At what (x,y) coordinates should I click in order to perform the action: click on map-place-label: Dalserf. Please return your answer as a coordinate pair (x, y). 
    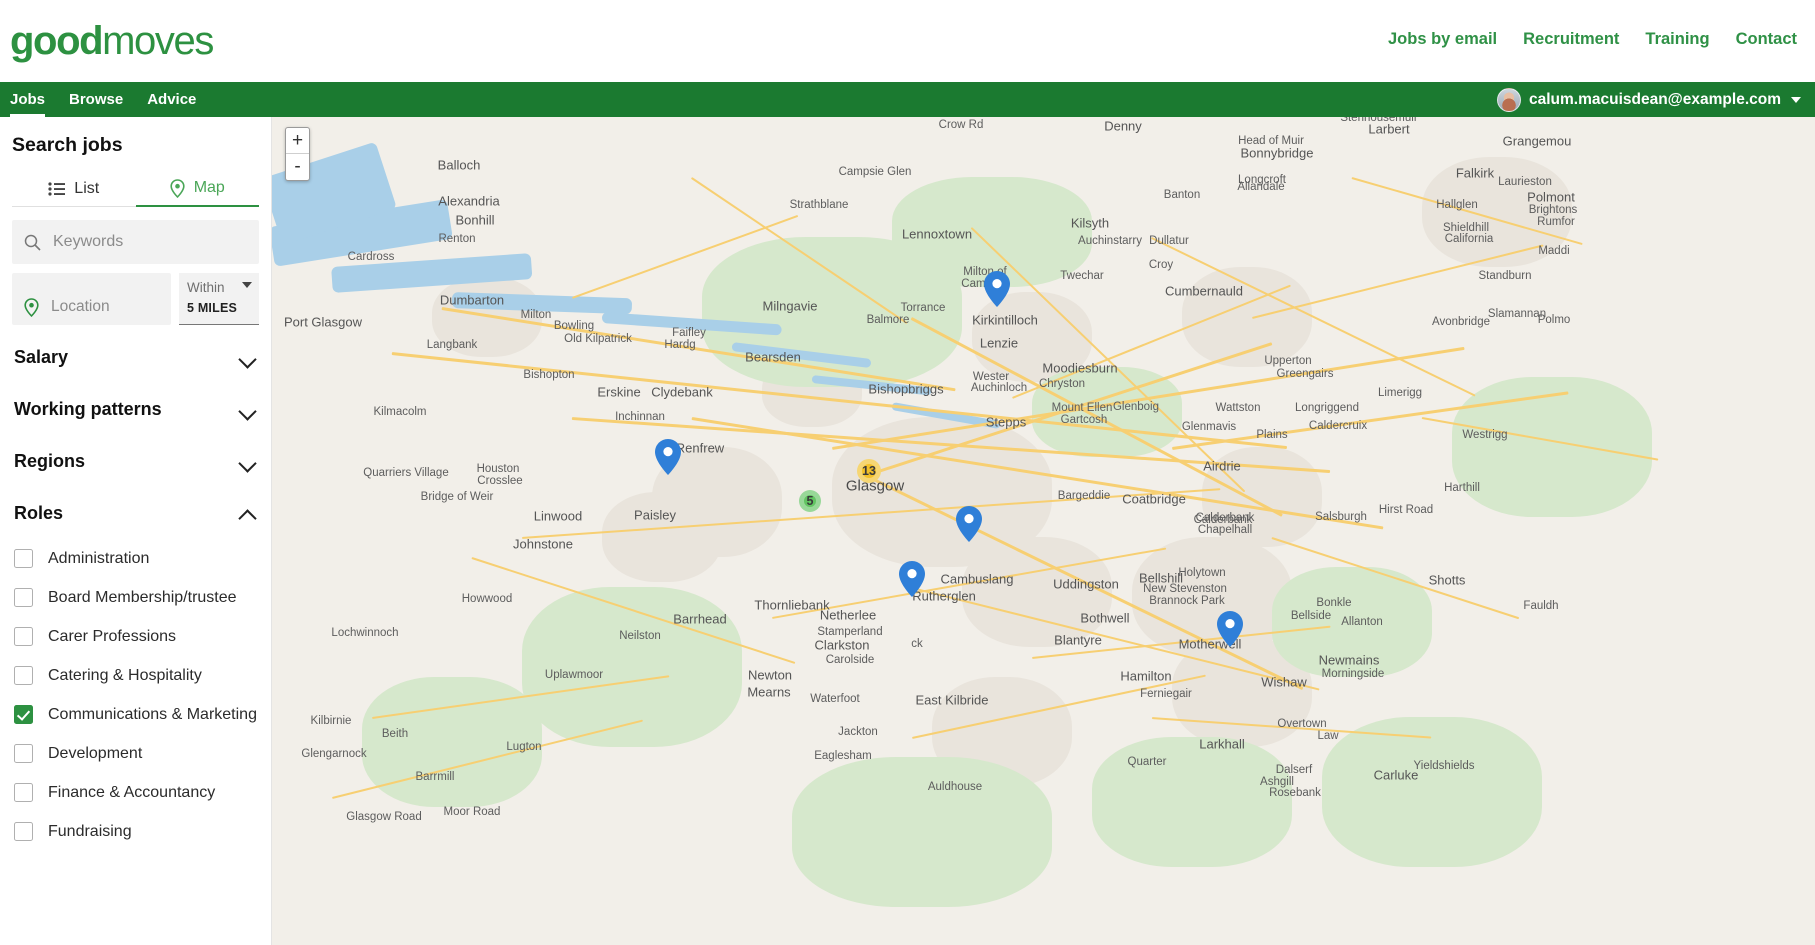
    Looking at the image, I should click on (1294, 770).